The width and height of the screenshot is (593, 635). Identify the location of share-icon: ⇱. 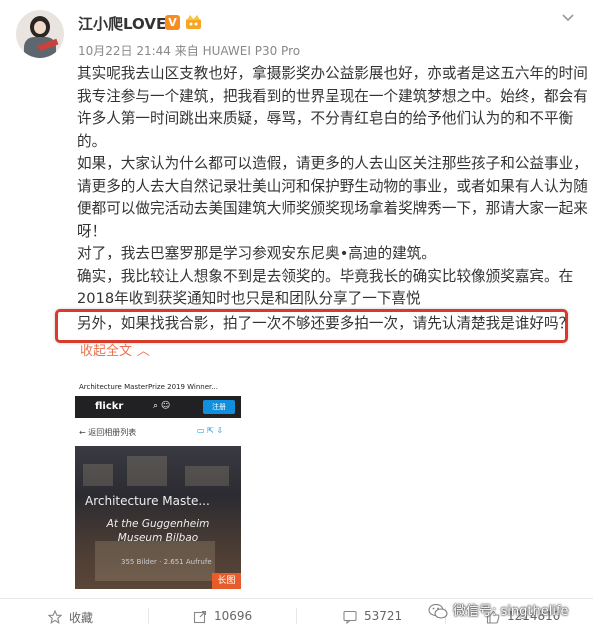
(210, 430).